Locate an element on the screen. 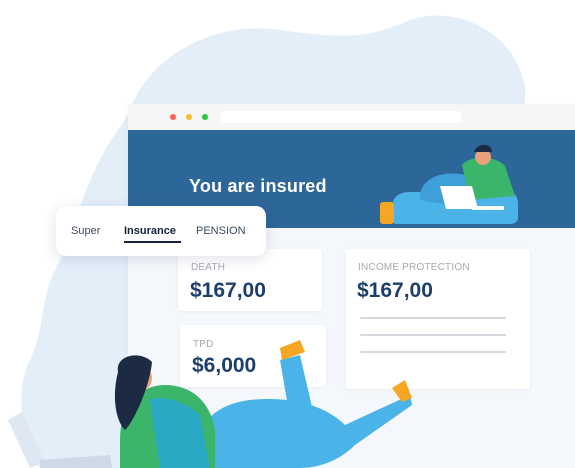 This screenshot has width=575, height=468. income-protection-card: INCOME PROTECTION $167,00 is located at coordinates (438, 319).